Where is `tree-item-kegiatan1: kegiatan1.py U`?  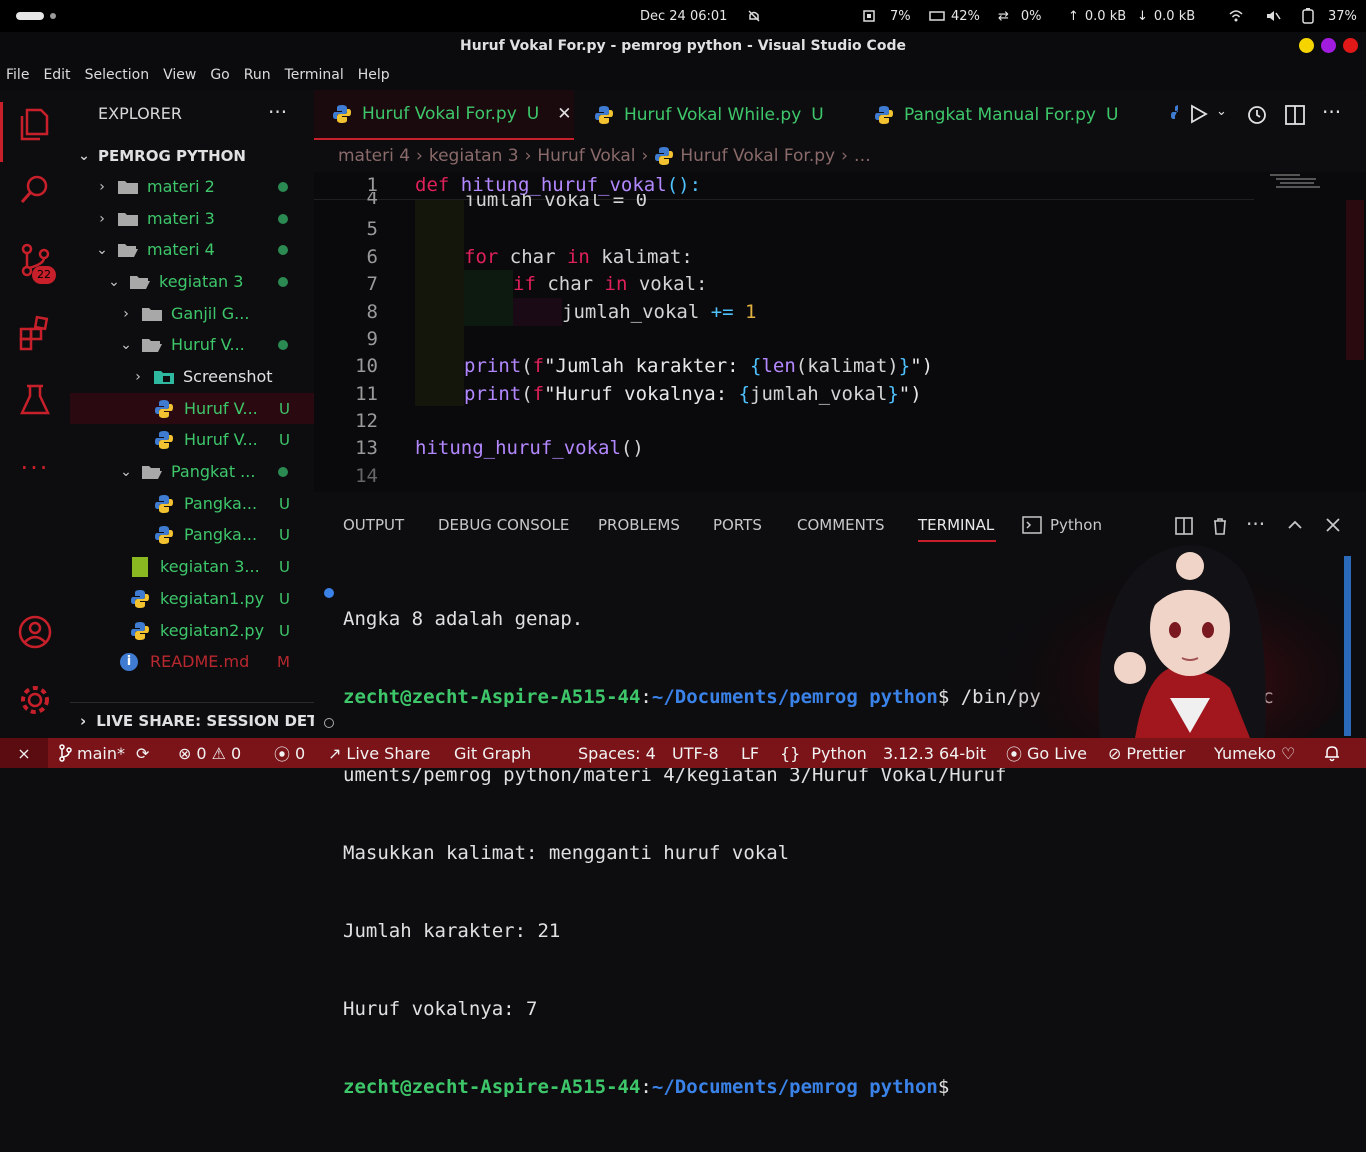 tree-item-kegiatan1: kegiatan1.py U is located at coordinates (192, 598).